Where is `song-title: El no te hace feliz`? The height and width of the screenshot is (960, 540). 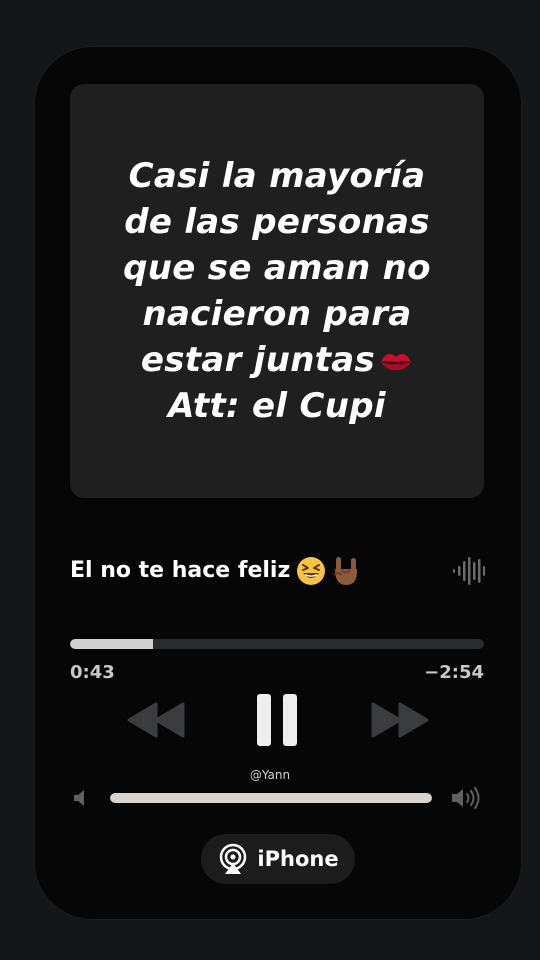
song-title: El no te hace feliz is located at coordinates (180, 570).